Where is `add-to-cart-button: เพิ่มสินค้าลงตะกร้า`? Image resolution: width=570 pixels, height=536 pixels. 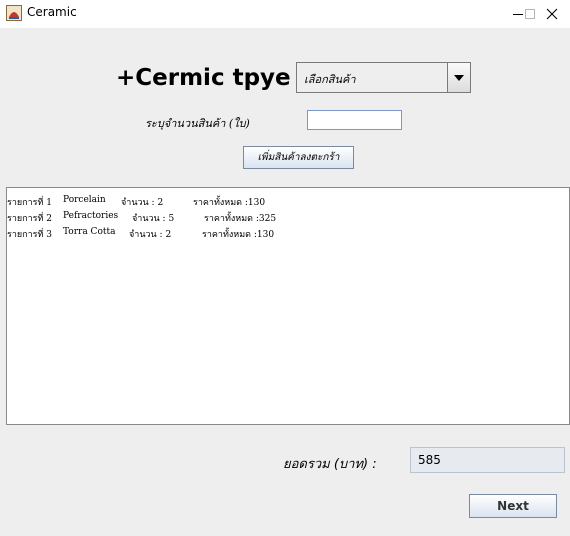
add-to-cart-button: เพิ่มสินค้าลงตะกร้า is located at coordinates (298, 157).